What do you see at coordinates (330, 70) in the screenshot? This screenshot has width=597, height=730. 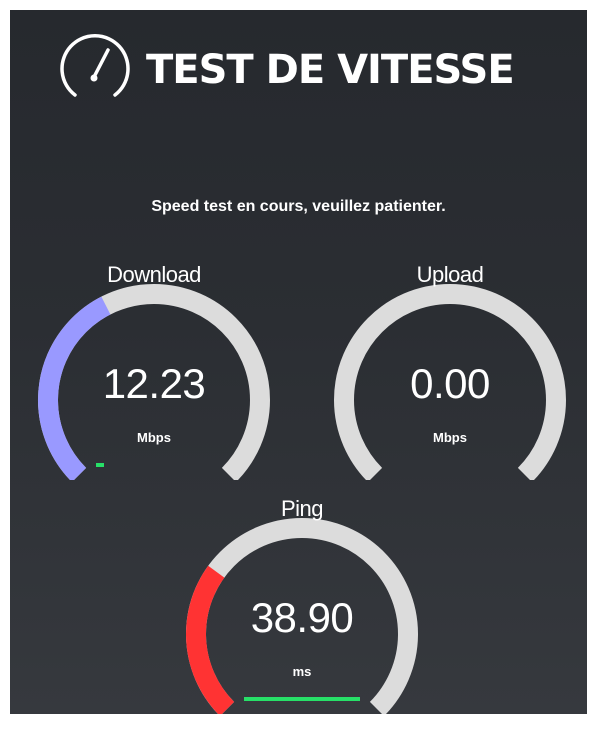 I see `app-title: TEST DE VITESSE` at bounding box center [330, 70].